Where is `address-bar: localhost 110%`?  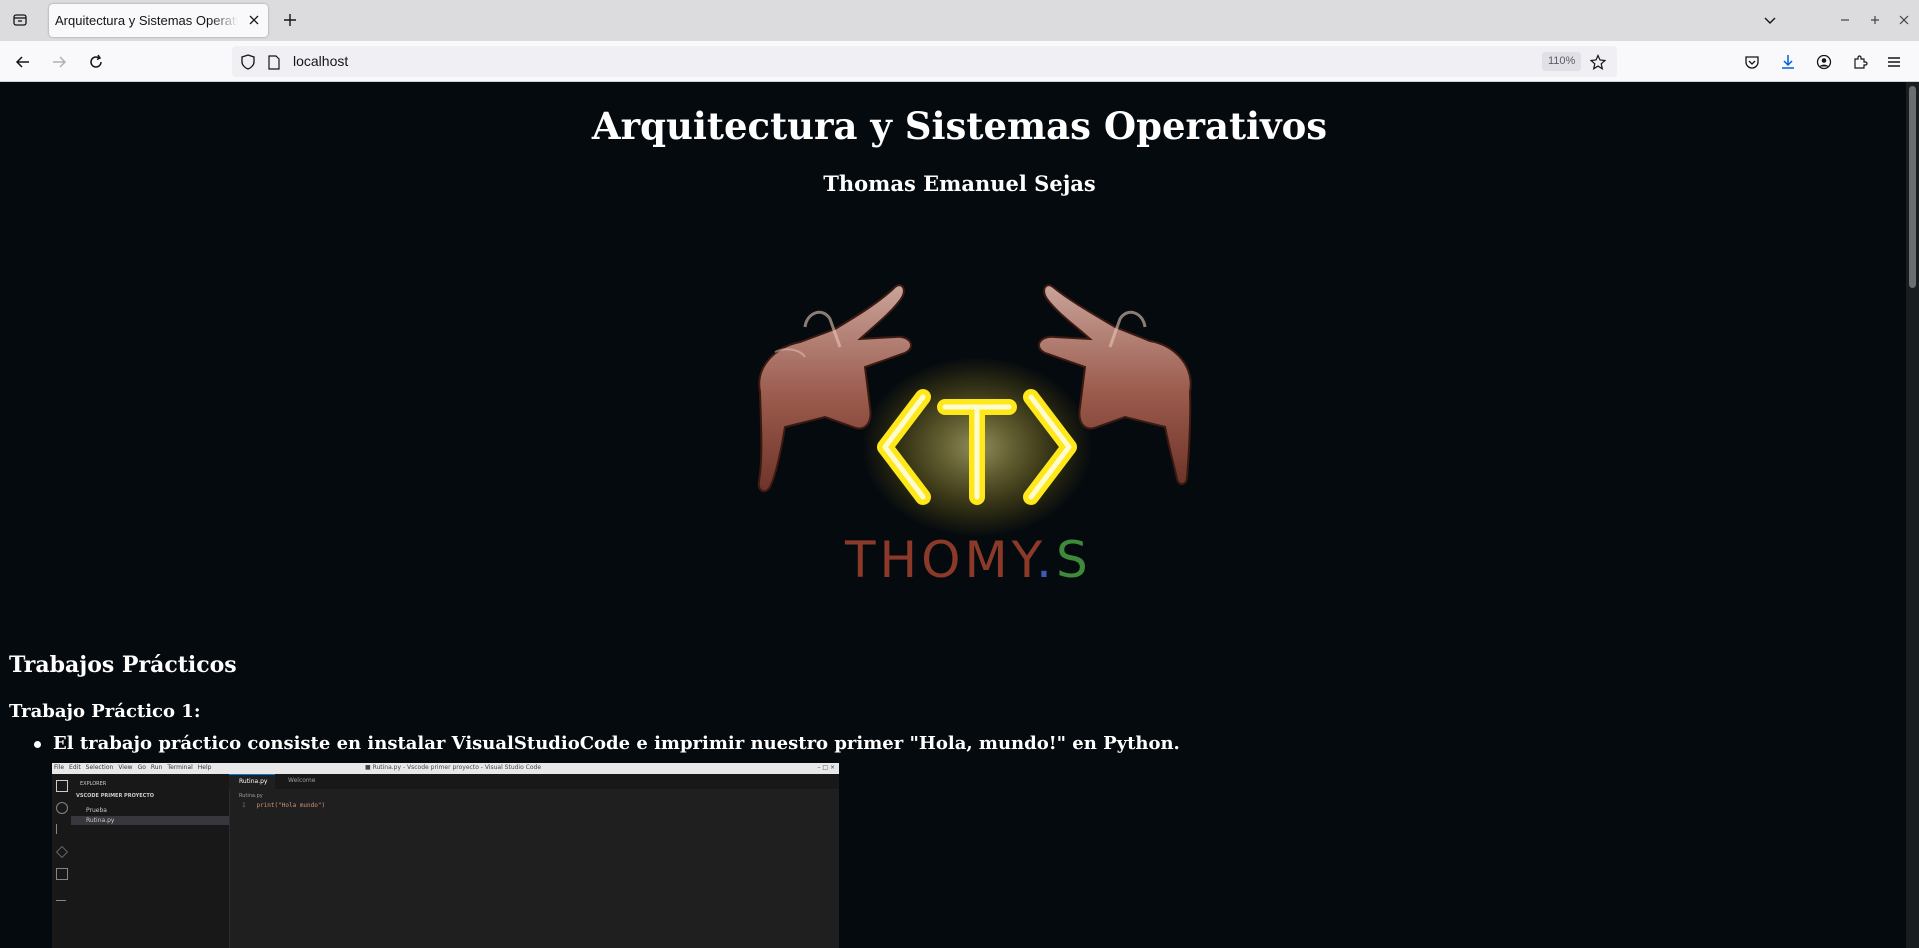 address-bar: localhost 110% is located at coordinates (924, 61).